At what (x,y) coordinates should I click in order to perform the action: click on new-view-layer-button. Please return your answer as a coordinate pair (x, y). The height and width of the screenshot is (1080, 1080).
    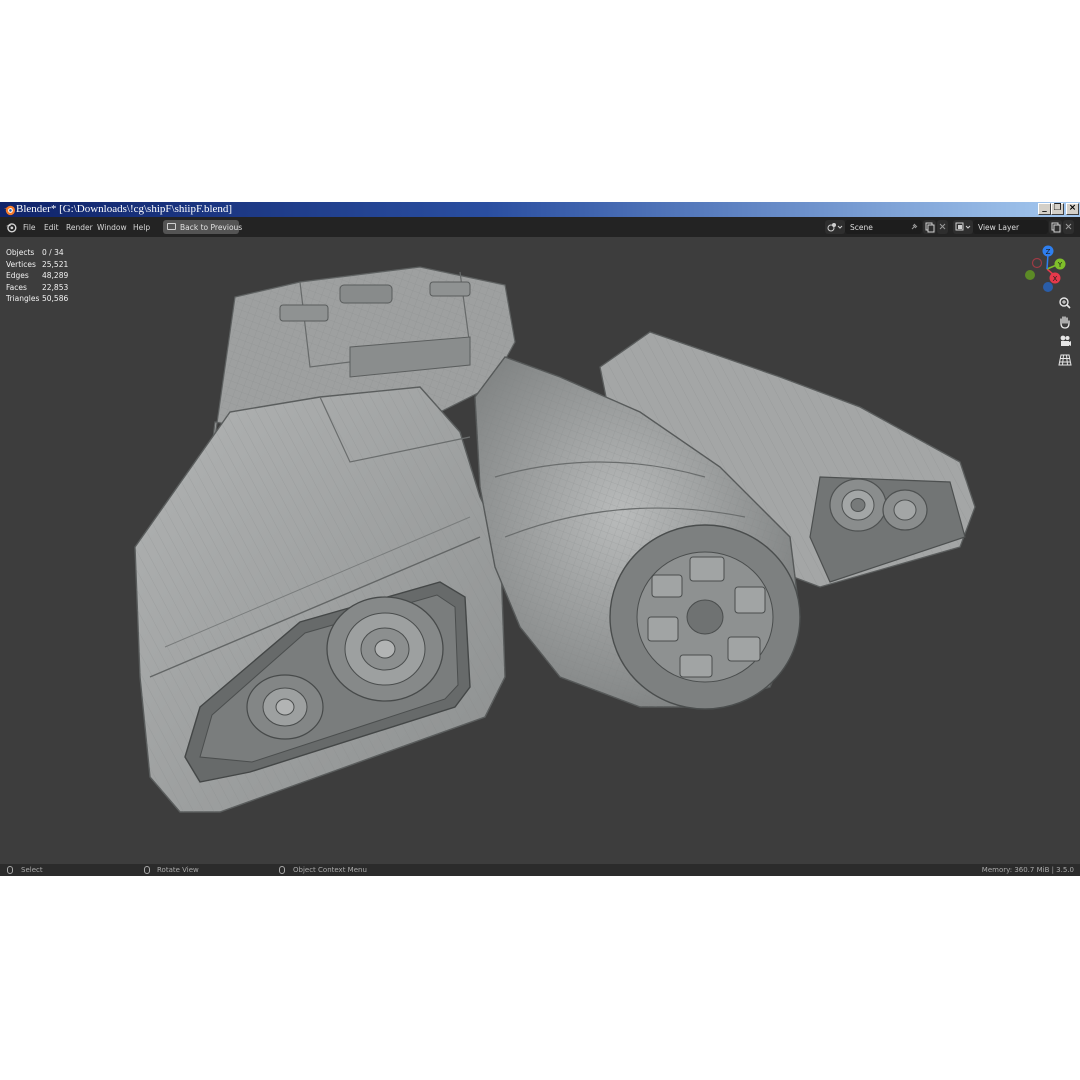
    Looking at the image, I should click on (1055, 227).